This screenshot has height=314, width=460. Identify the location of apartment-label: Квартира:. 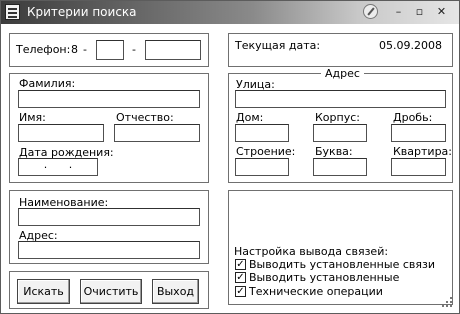
(423, 151).